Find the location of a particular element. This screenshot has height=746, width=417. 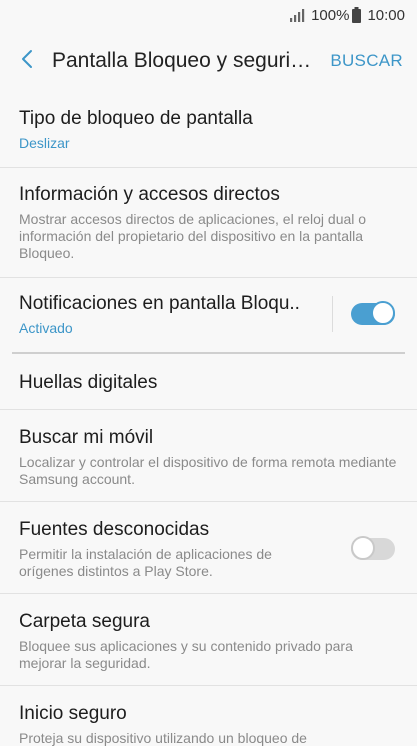

app-header: Pantalla Bloqueo y segurid... BUSCAR is located at coordinates (208, 61).